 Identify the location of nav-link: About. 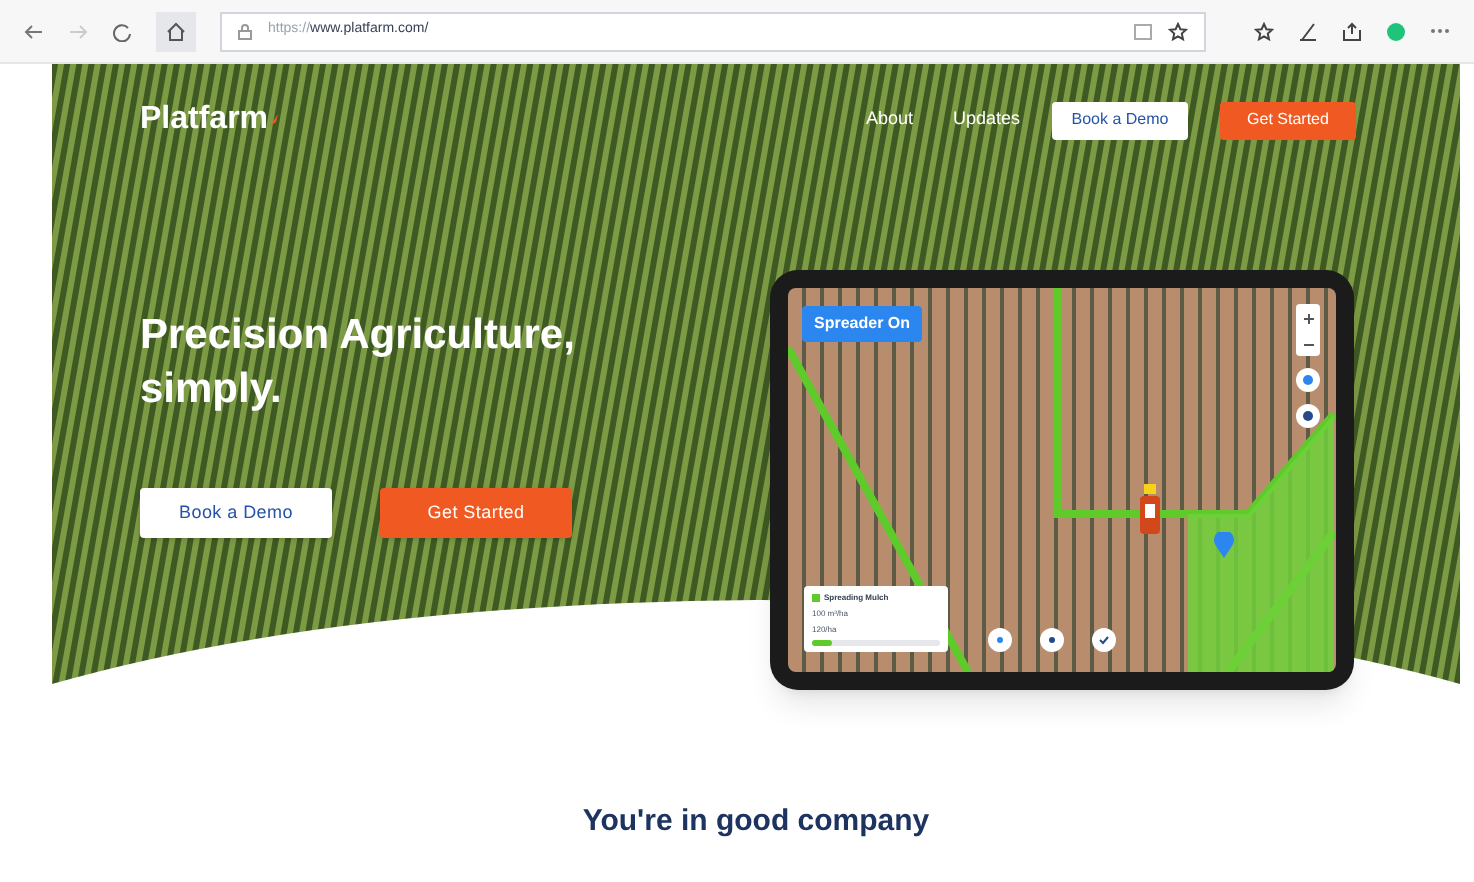
(889, 120).